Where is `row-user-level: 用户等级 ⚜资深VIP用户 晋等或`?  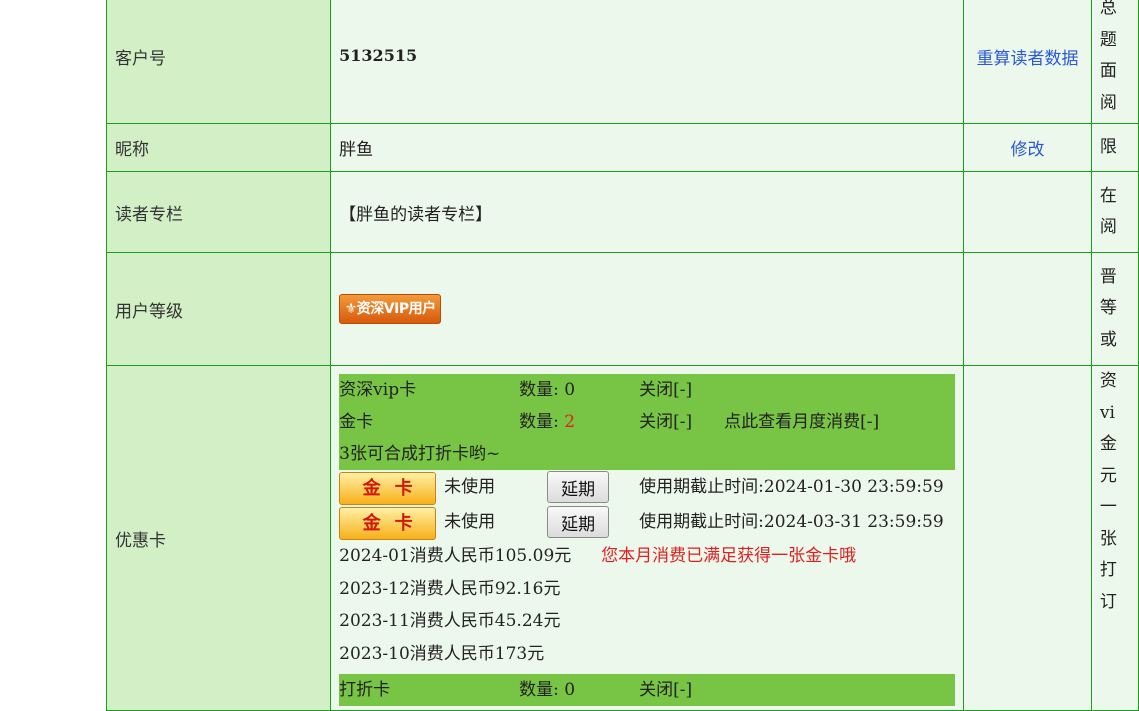 row-user-level: 用户等级 ⚜资深VIP用户 晋等或 is located at coordinates (622, 309).